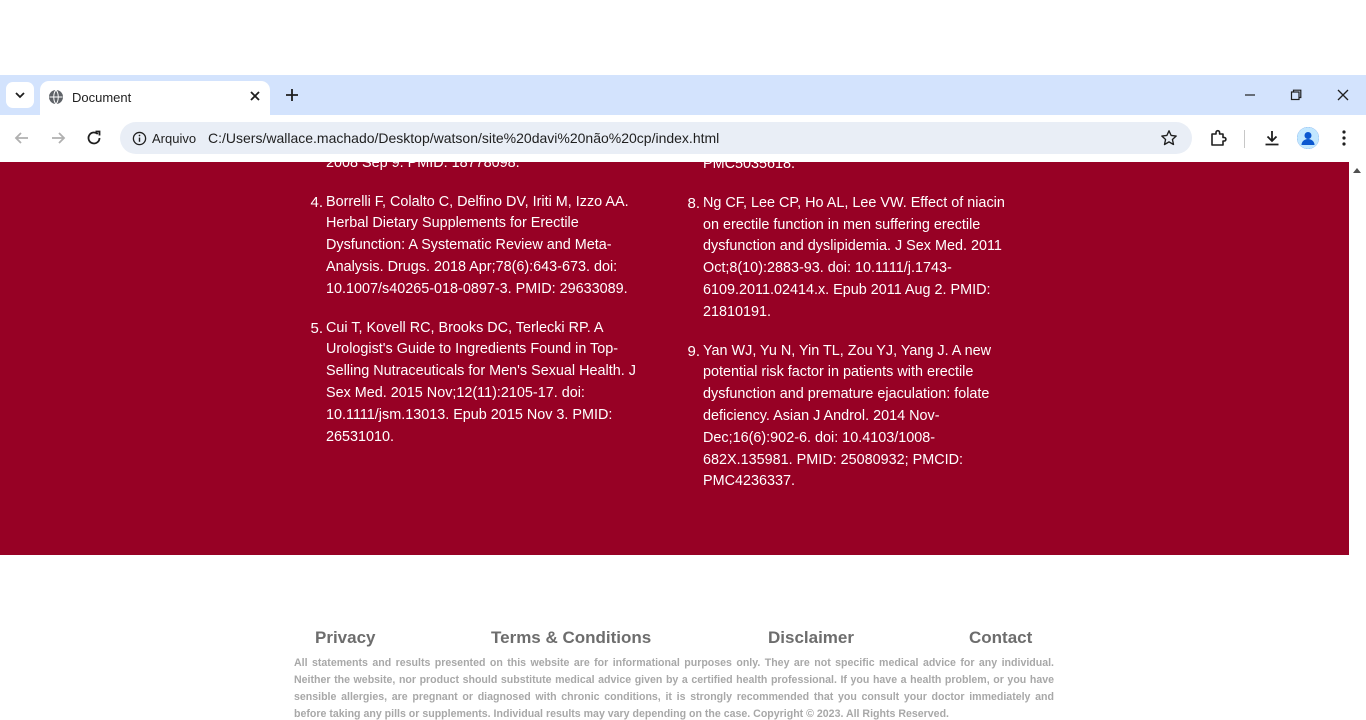 This screenshot has width=1366, height=720. I want to click on reference-number: 4., so click(316, 202).